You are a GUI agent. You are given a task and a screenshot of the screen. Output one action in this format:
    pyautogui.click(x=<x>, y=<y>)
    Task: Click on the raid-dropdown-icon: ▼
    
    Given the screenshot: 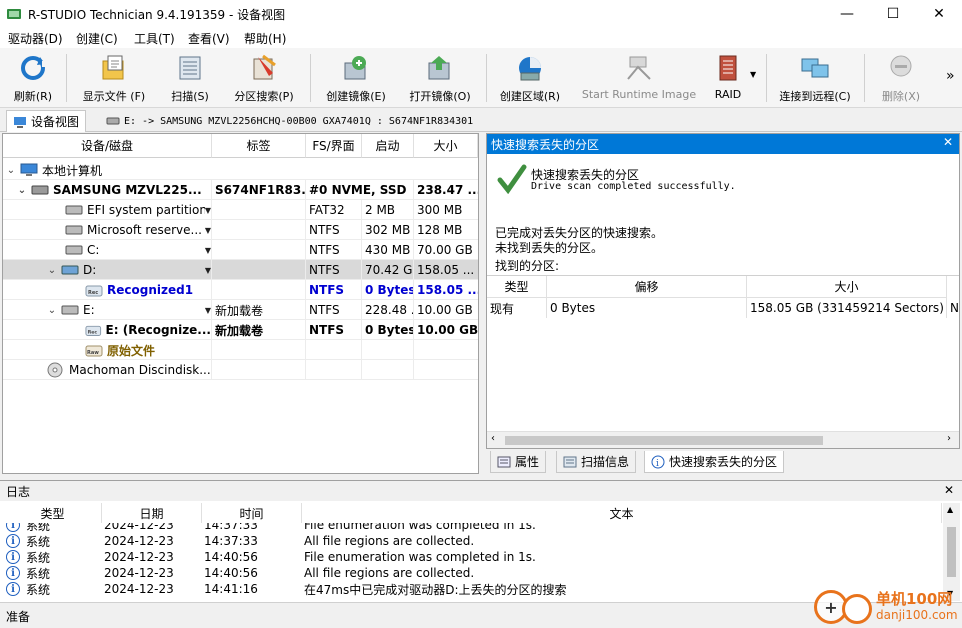 What is the action you would take?
    pyautogui.click(x=753, y=74)
    